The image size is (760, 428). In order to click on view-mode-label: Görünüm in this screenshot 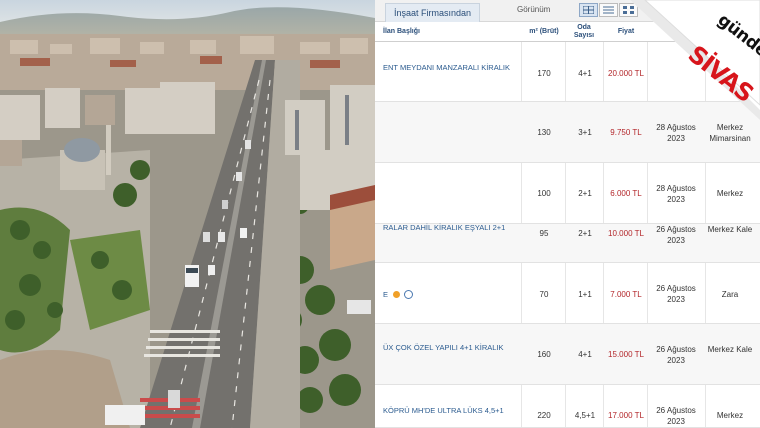, I will do `click(534, 9)`.